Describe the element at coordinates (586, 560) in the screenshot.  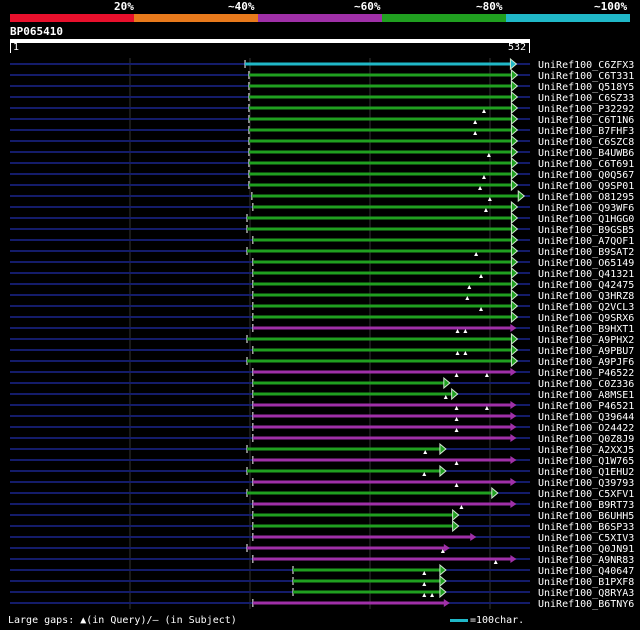
I see `hit-name-label: UniRef100_A9NR83` at that location.